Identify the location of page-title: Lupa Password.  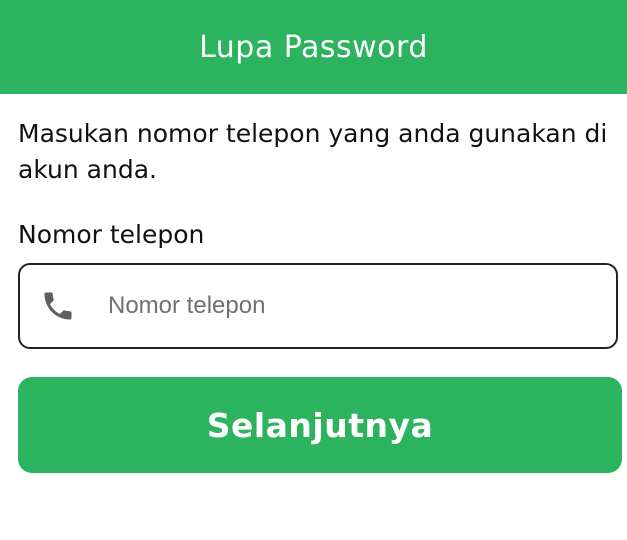
(313, 47).